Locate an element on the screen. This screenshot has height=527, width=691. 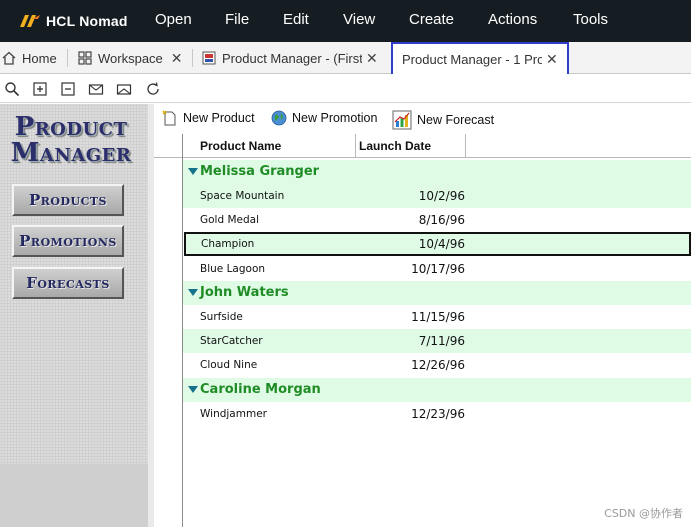
tab-product-manager-first-label: Product Manager - (First is located at coordinates (292, 58).